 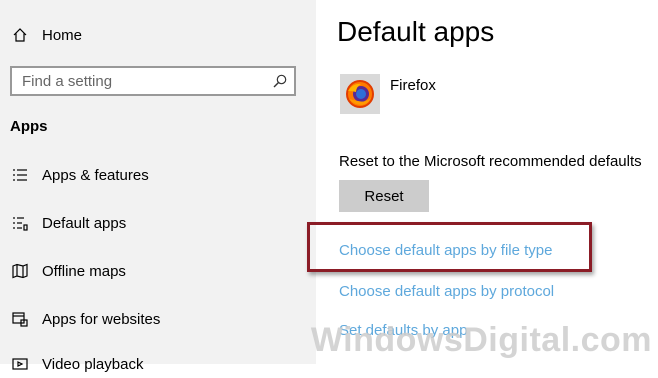 I want to click on sidebar-item-label: Apps for websites, so click(x=101, y=319).